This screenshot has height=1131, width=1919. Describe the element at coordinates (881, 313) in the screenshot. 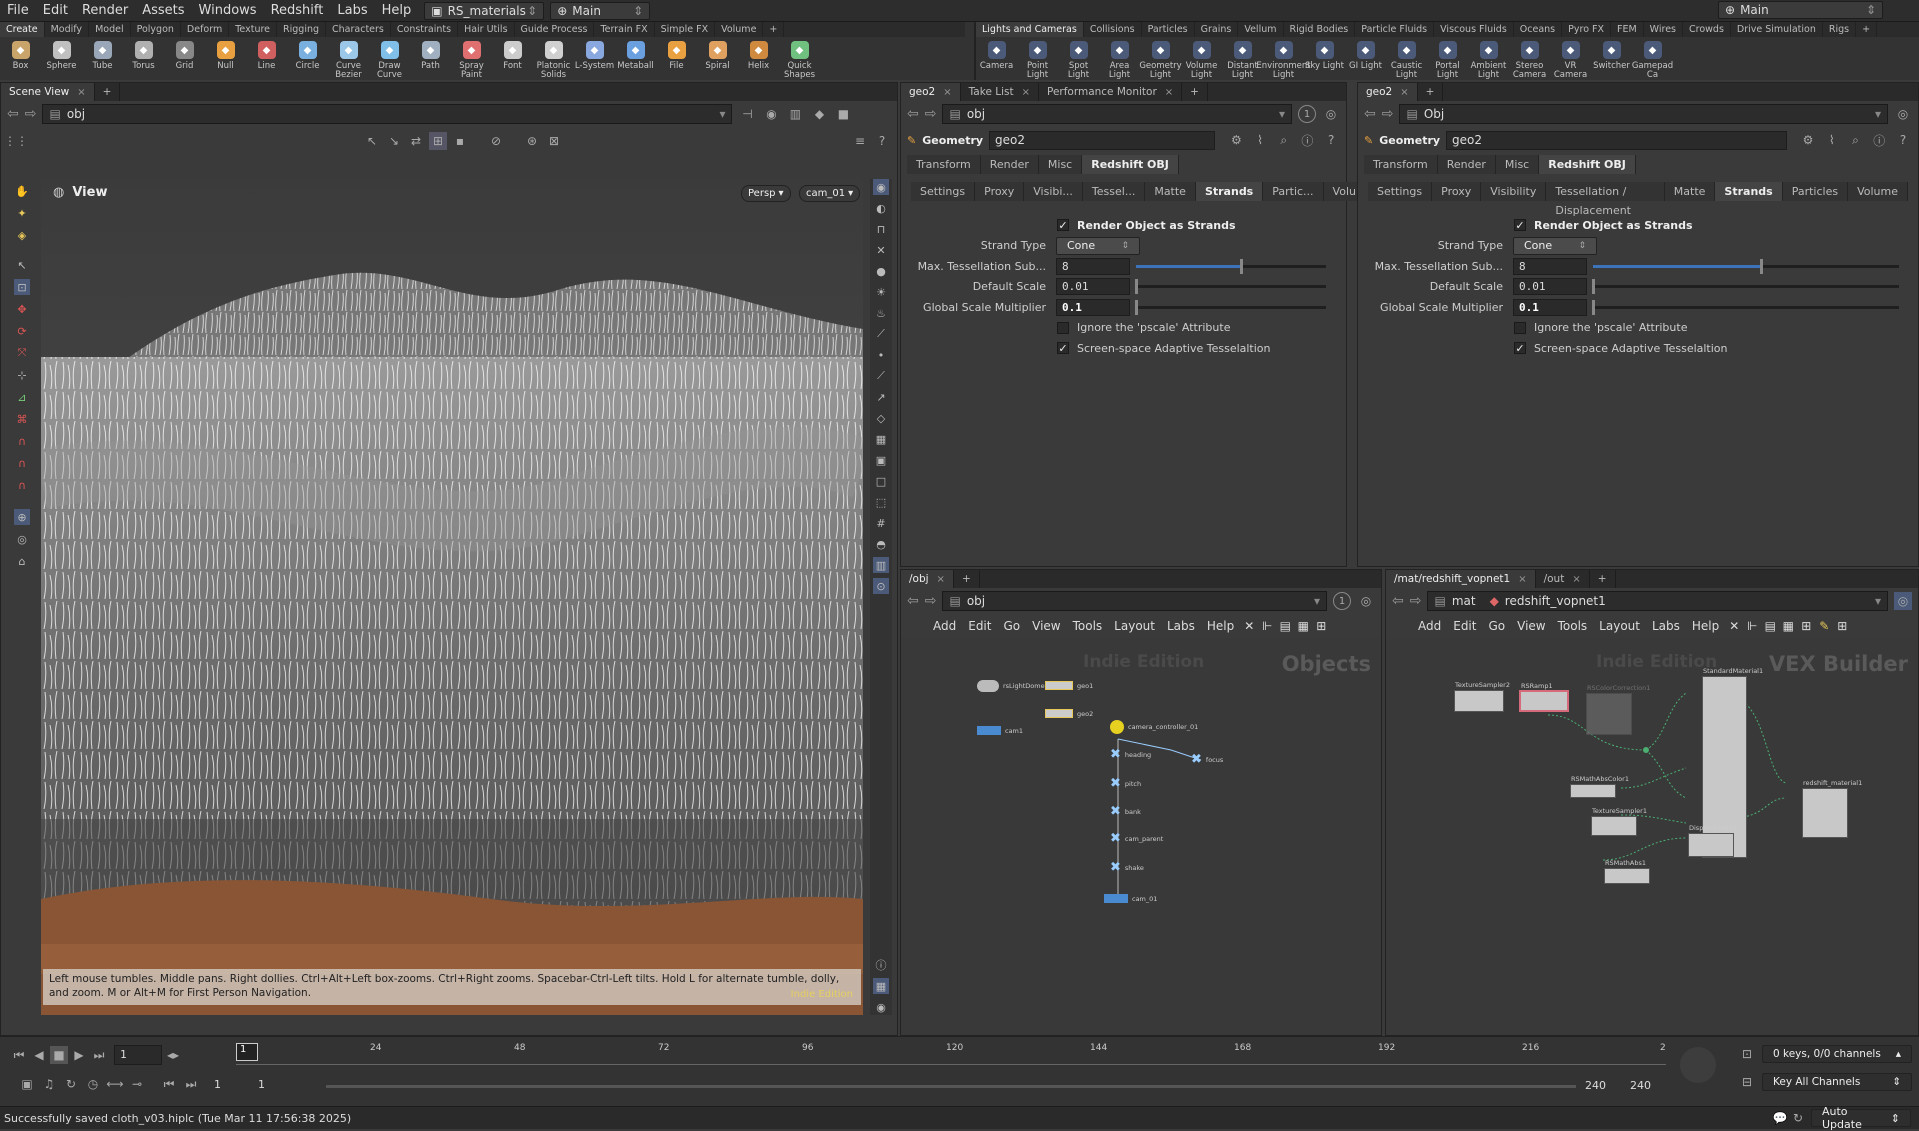

I see `lamp-icon: ♨` at that location.